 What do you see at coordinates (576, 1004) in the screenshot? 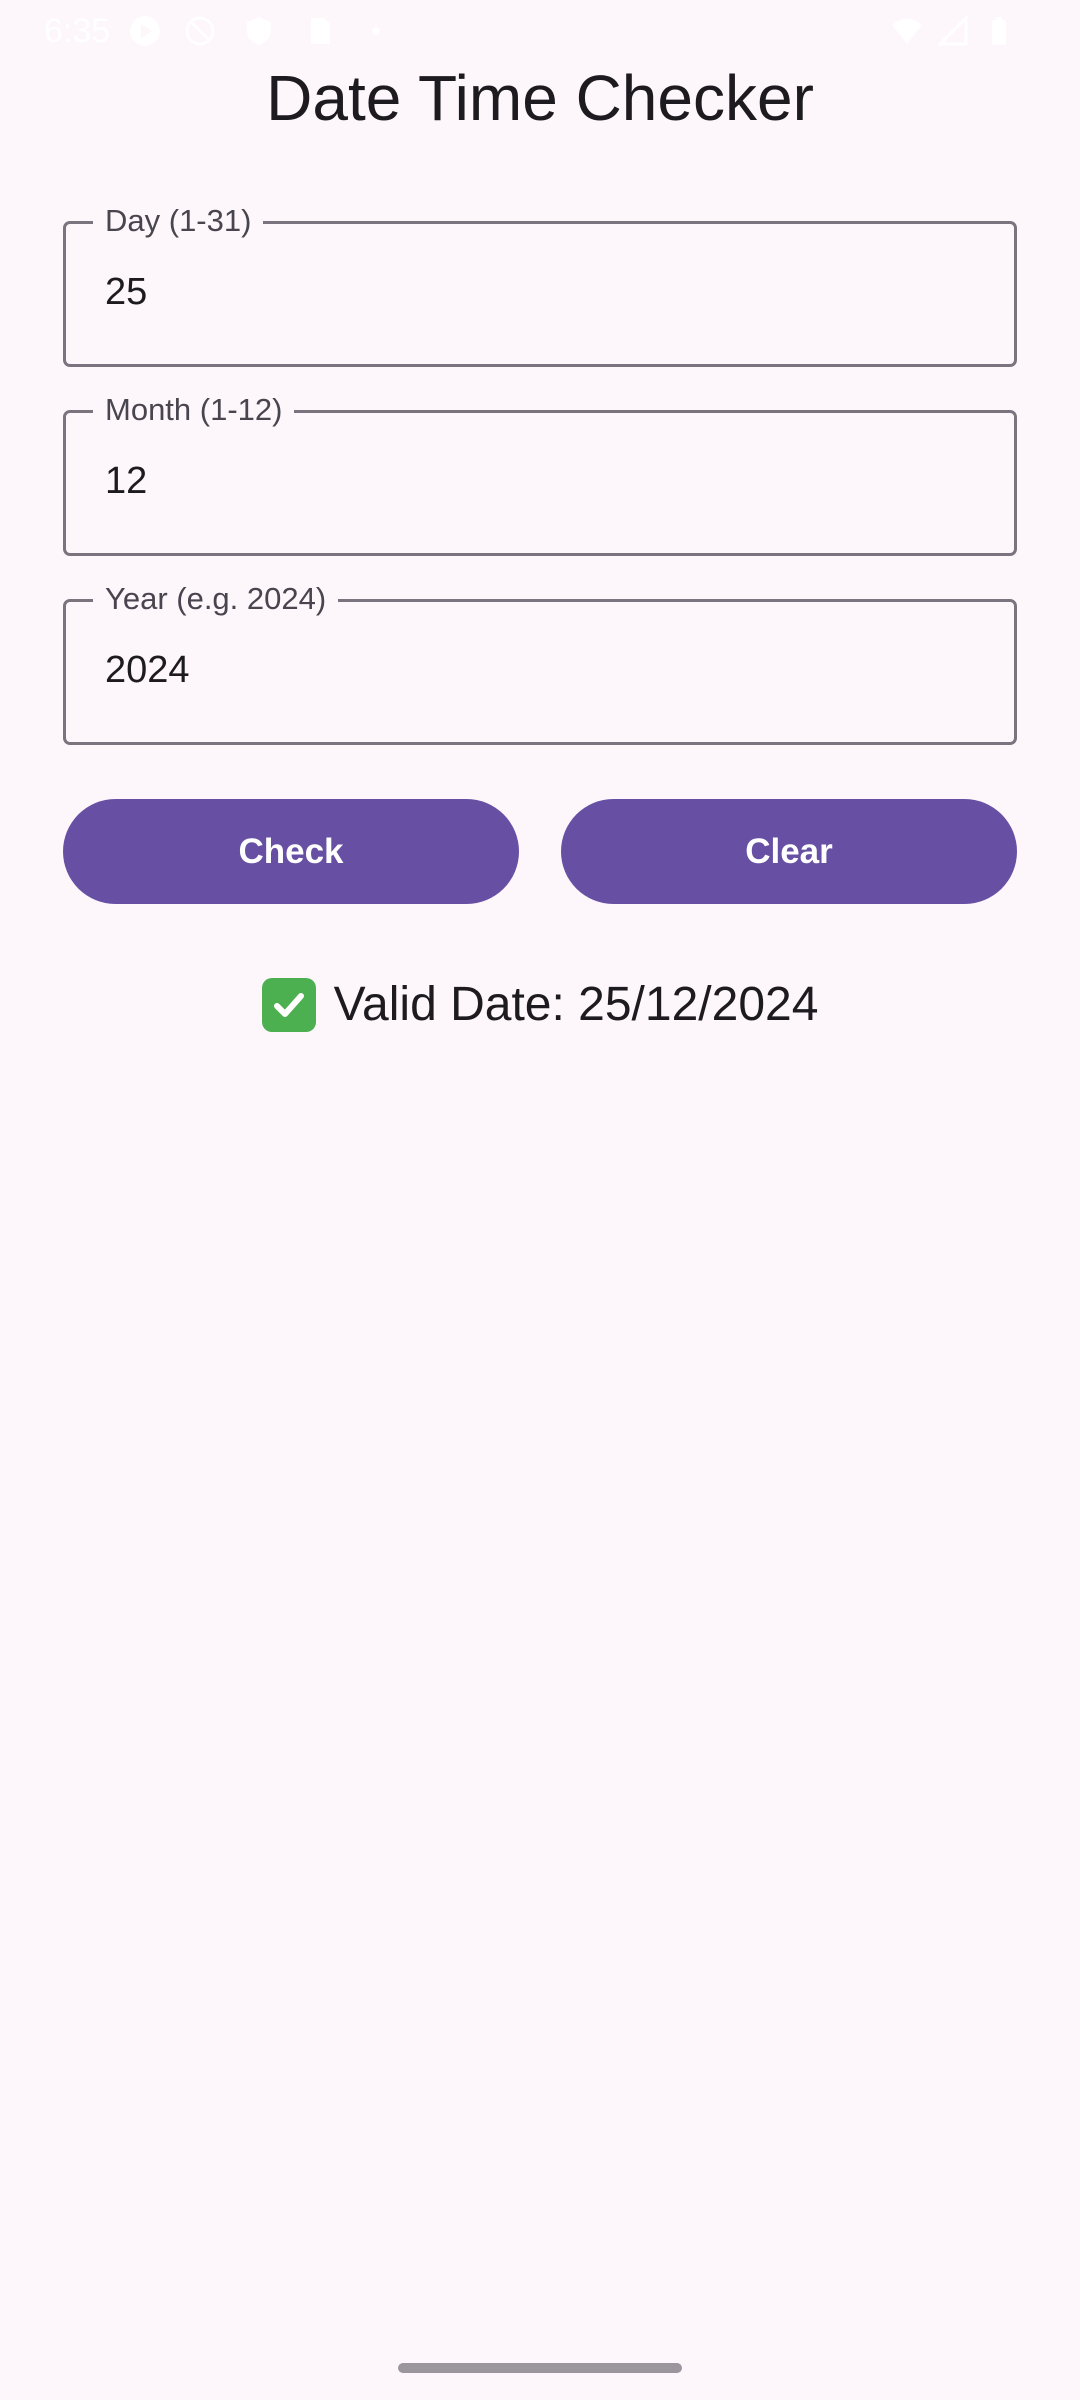
I see `result-text: Valid Date: 25/12/2024` at bounding box center [576, 1004].